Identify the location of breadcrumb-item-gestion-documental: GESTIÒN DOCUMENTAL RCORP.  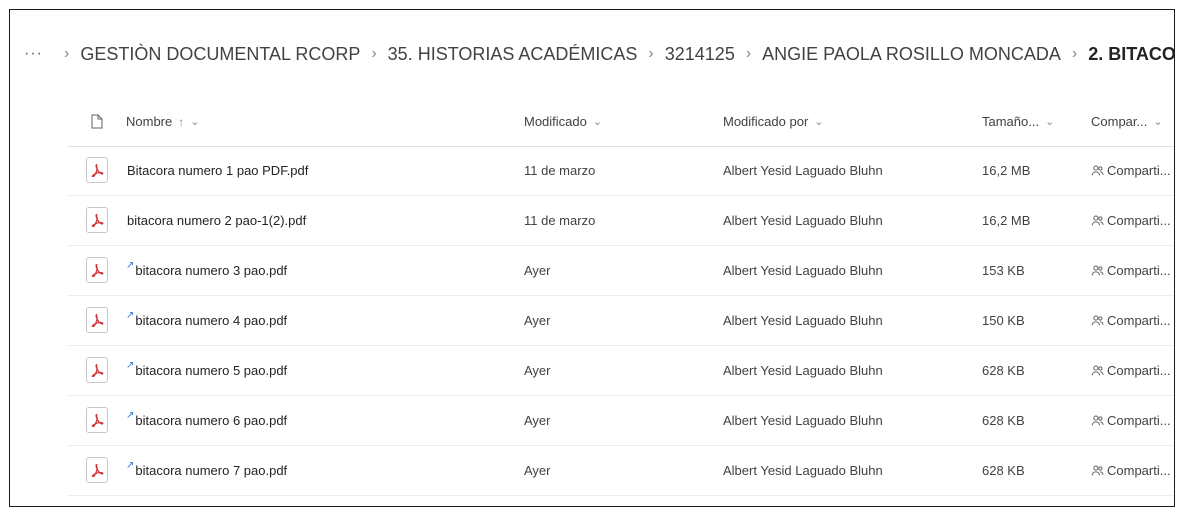
(220, 54).